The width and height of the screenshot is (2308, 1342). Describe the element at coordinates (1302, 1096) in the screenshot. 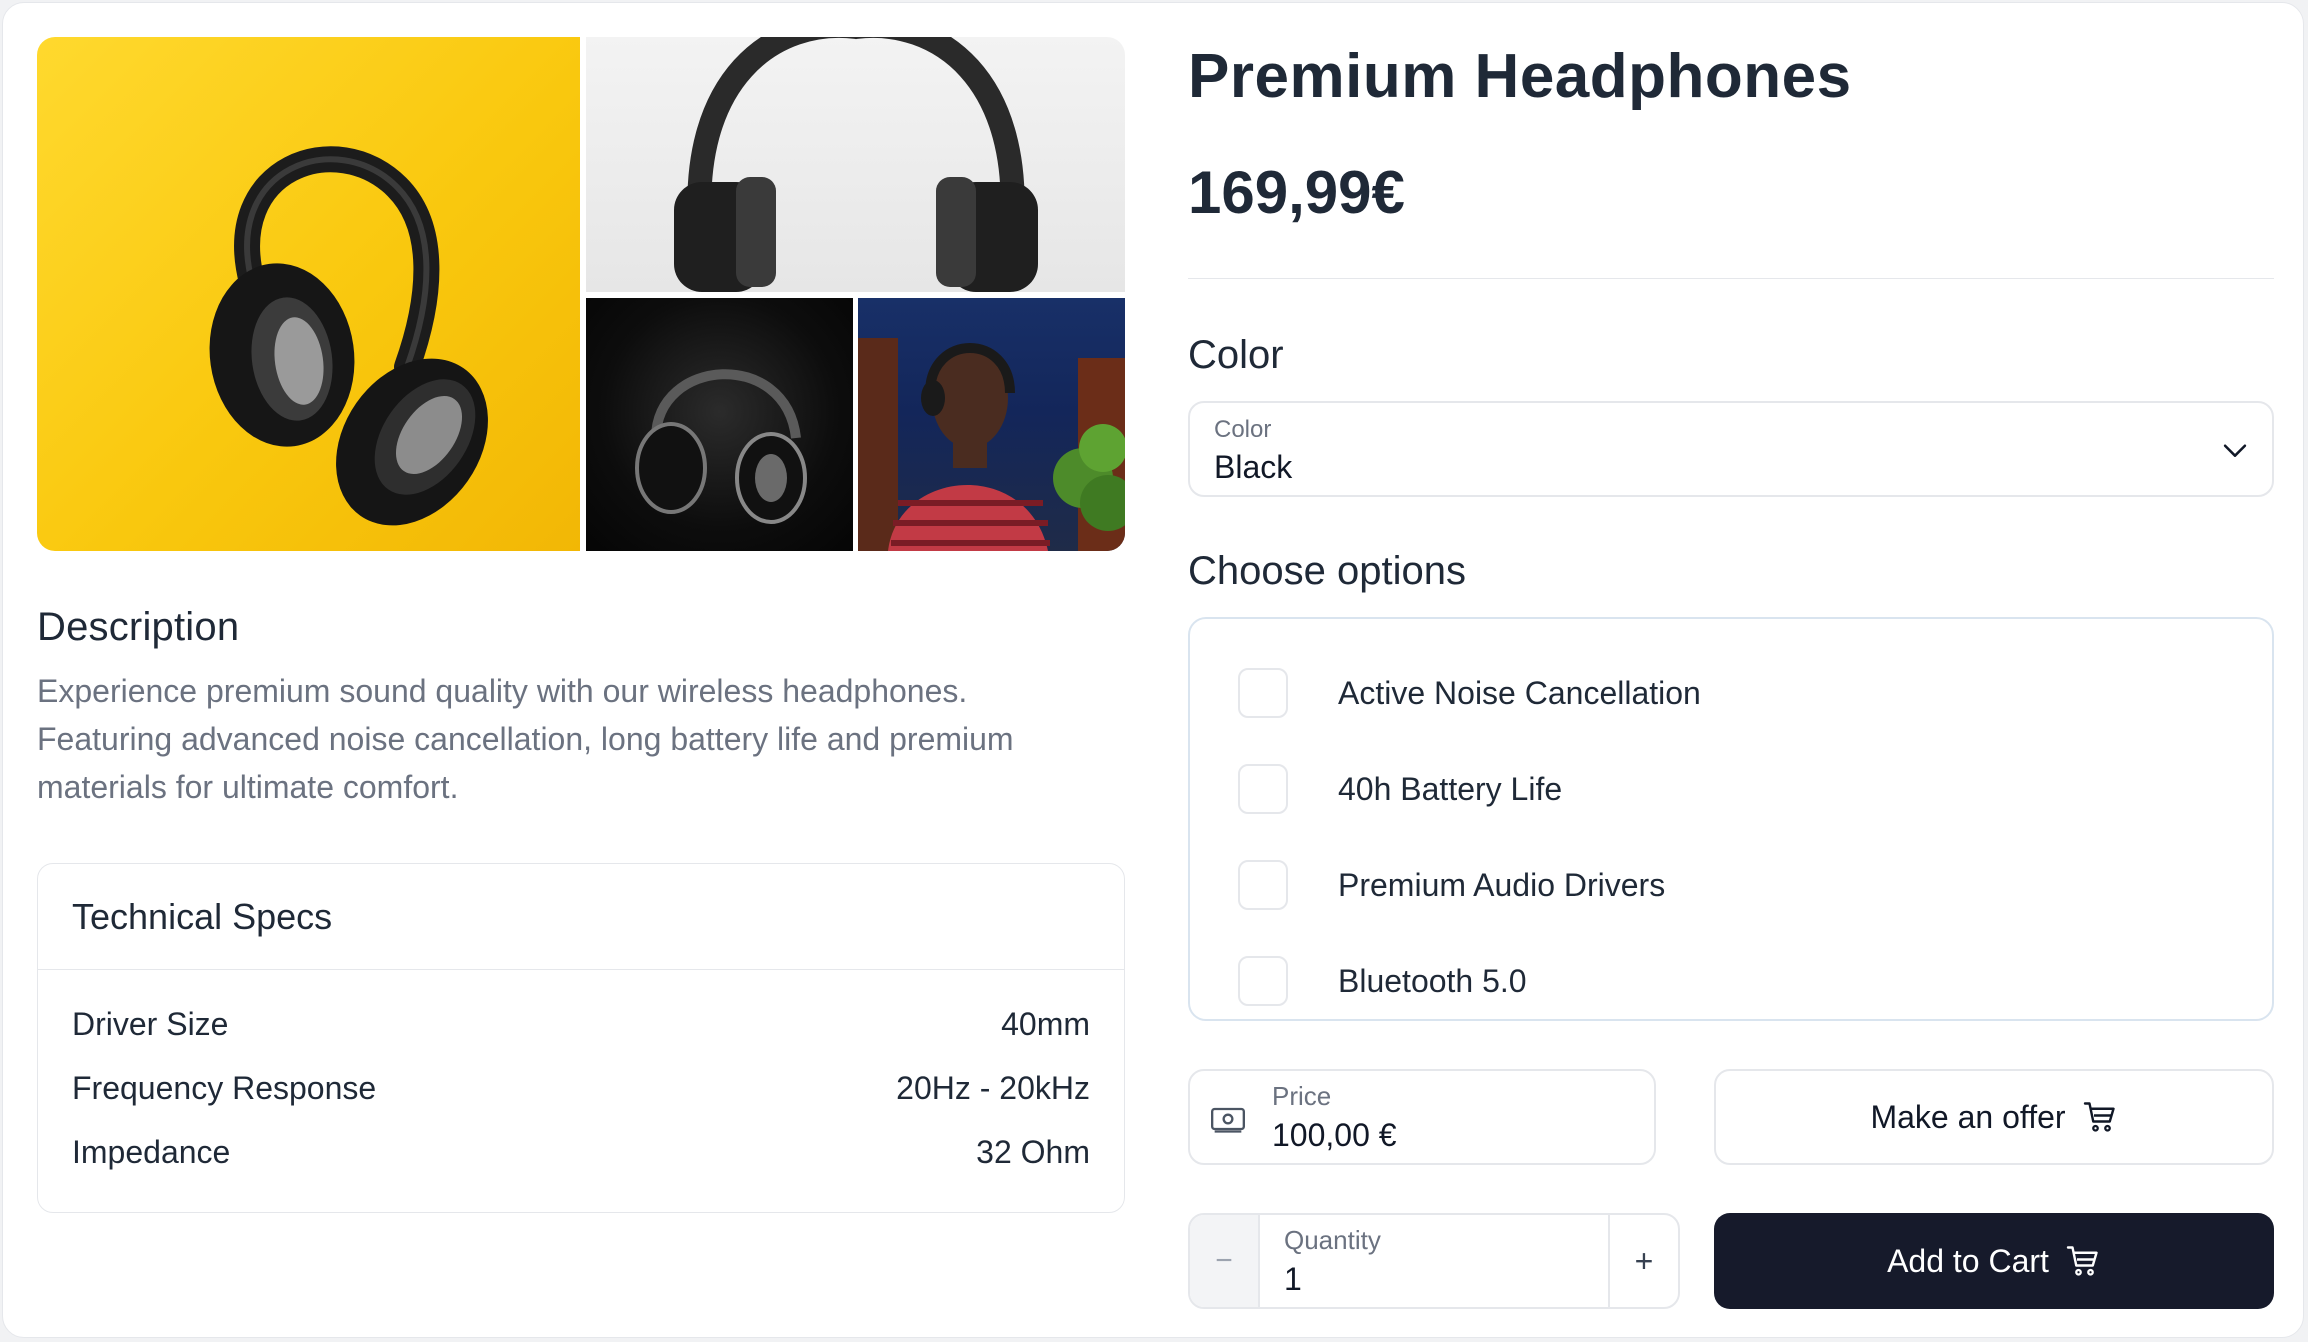

I see `offer-price-label: Price` at that location.